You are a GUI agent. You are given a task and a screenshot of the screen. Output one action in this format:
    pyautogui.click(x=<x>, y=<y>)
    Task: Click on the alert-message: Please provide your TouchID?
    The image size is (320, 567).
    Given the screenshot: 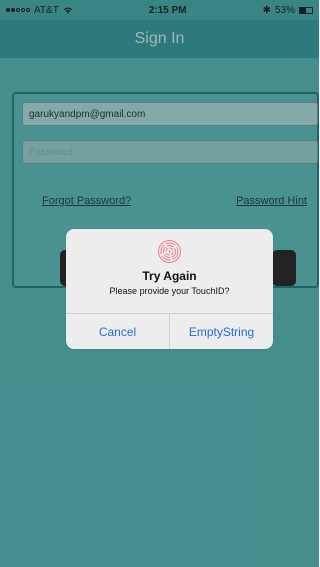 What is the action you would take?
    pyautogui.click(x=169, y=291)
    